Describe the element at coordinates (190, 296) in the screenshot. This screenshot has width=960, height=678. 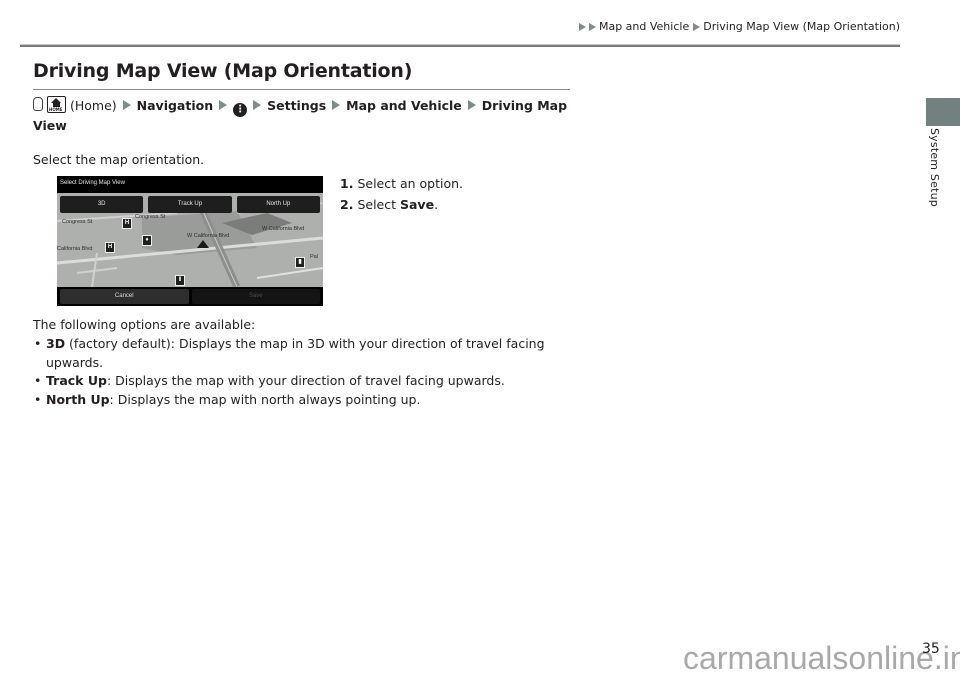
I see `action-buttons: Cancel Save` at that location.